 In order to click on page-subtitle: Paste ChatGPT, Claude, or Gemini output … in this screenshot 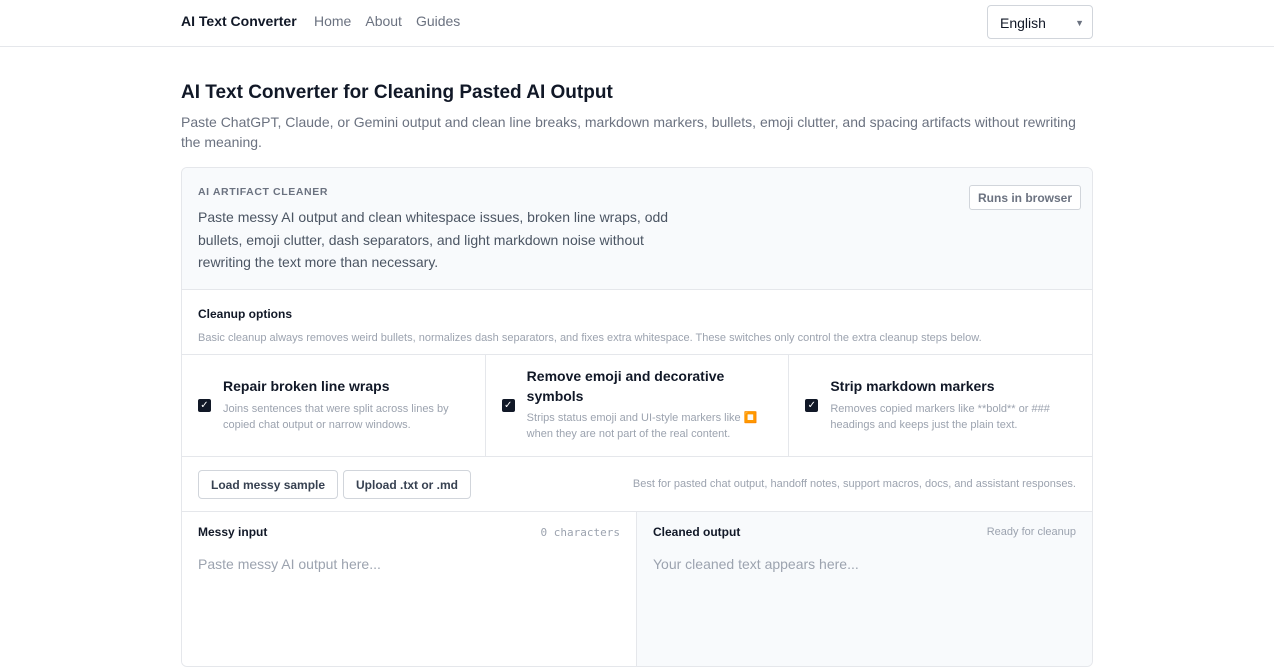, I will do `click(628, 132)`.